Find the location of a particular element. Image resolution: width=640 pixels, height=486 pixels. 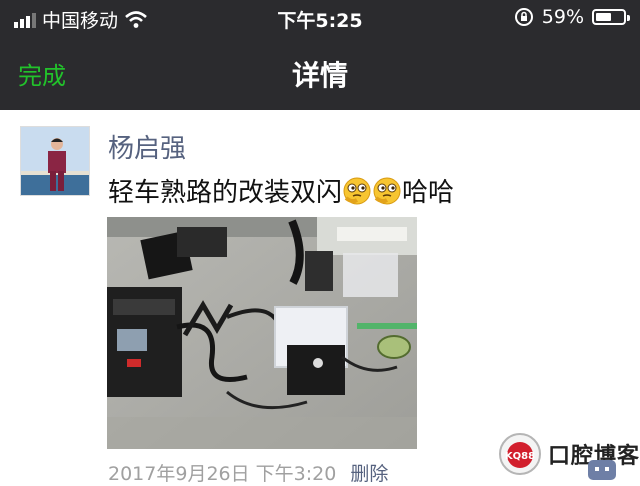

page-title: 详情 is located at coordinates (319, 75).